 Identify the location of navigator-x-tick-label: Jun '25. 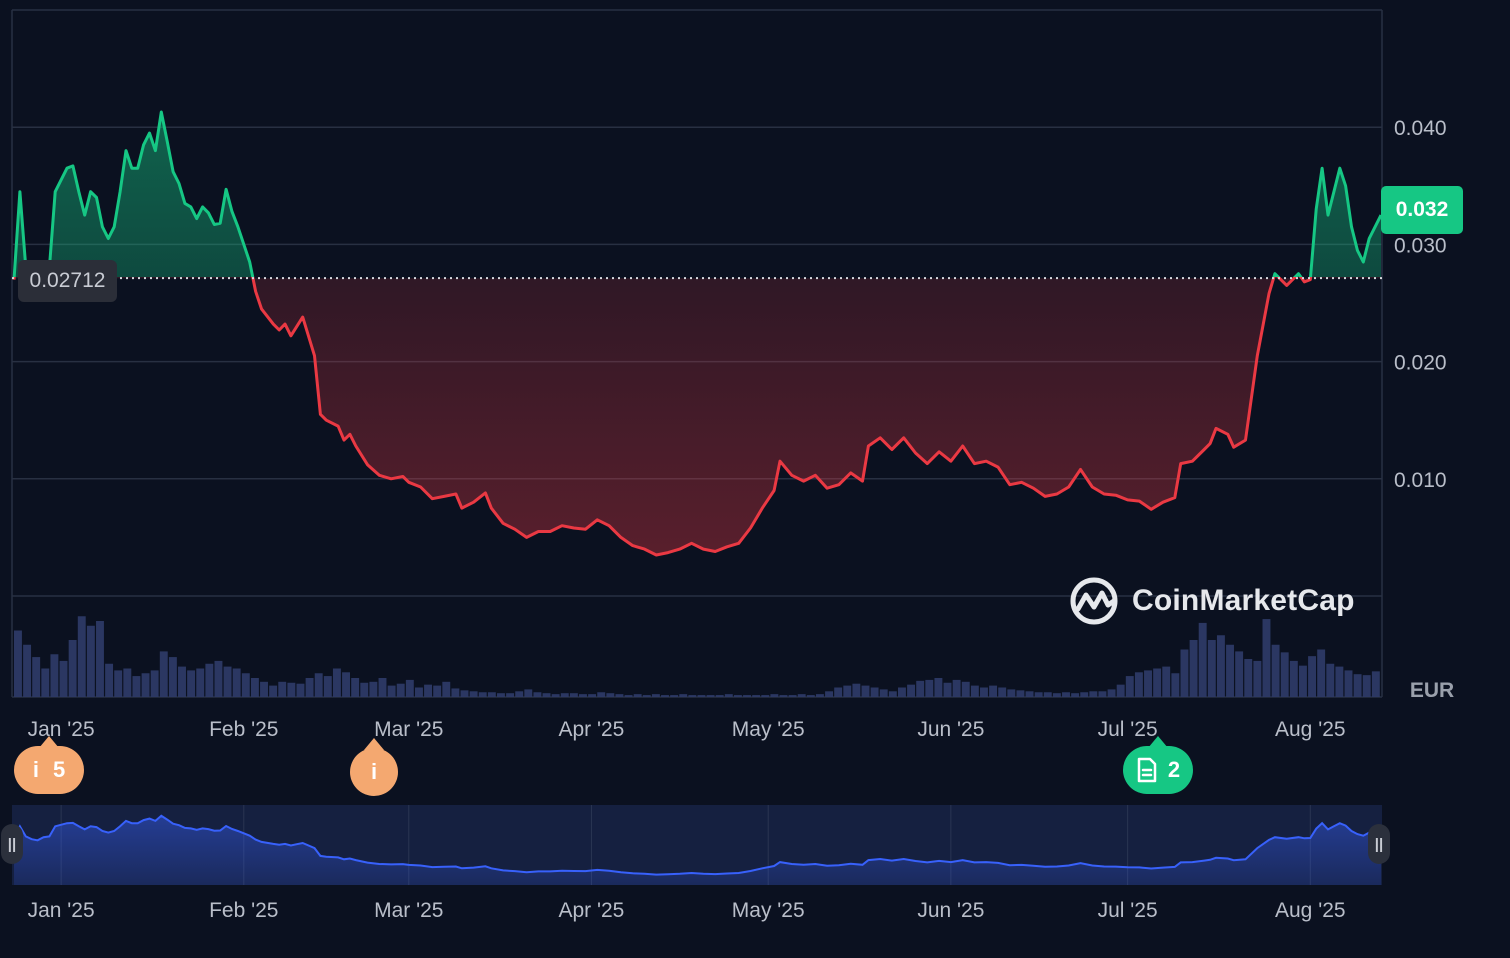
(950, 910).